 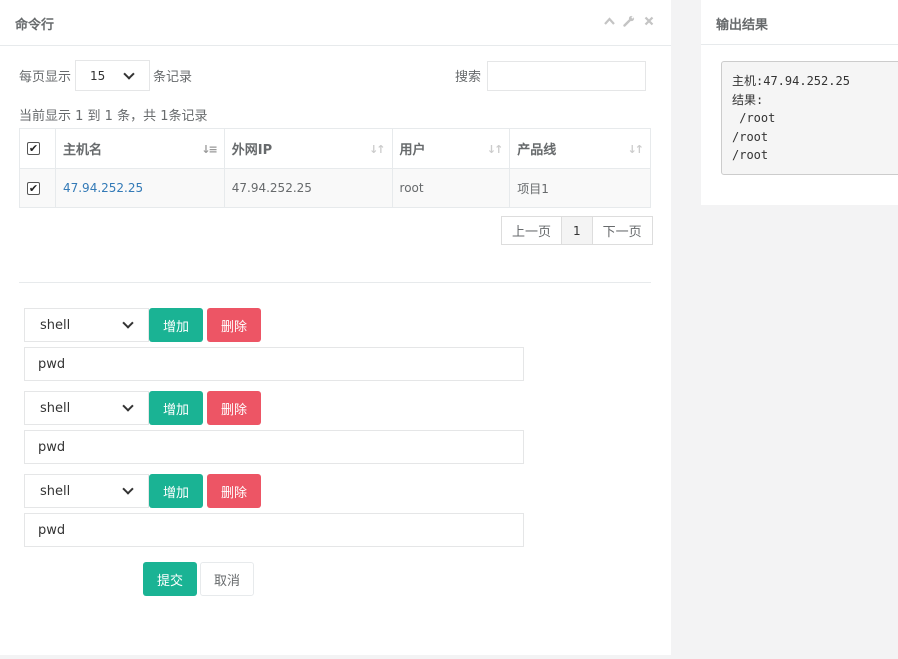 I want to click on column-label: 外网IP, so click(x=252, y=150).